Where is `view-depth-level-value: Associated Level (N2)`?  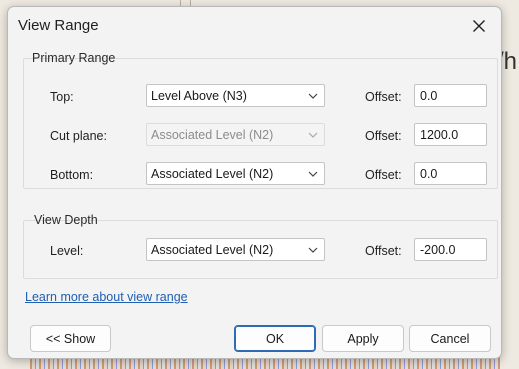
view-depth-level-value: Associated Level (N2) is located at coordinates (212, 250).